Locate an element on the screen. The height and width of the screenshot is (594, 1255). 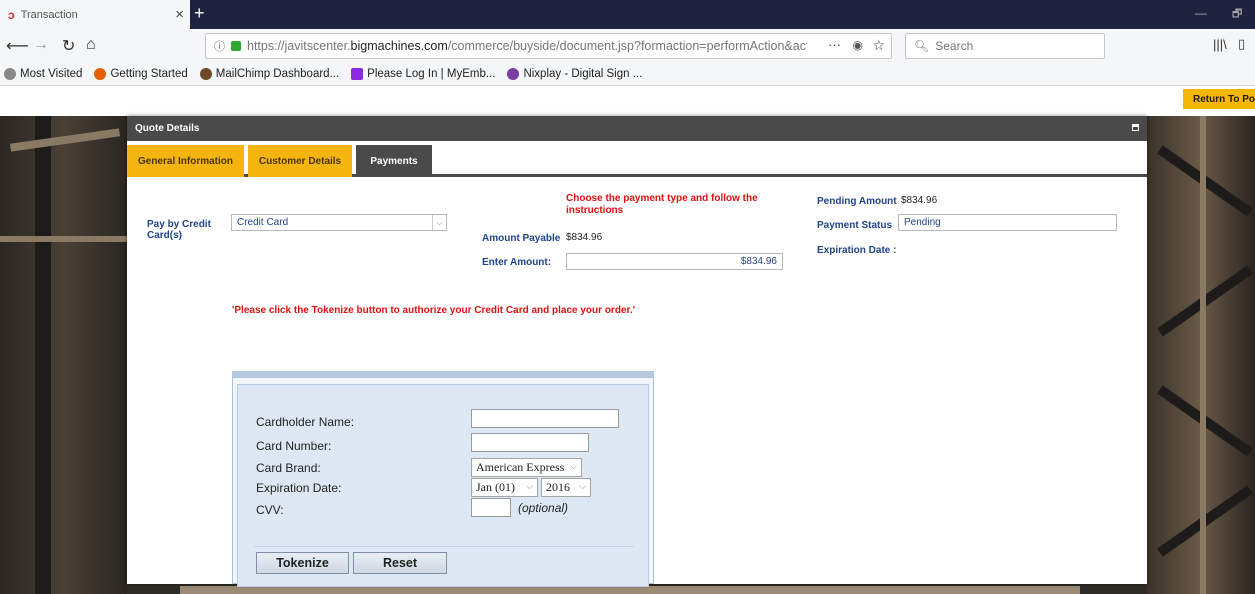
expiration-month-value: Jan (01) is located at coordinates (495, 487).